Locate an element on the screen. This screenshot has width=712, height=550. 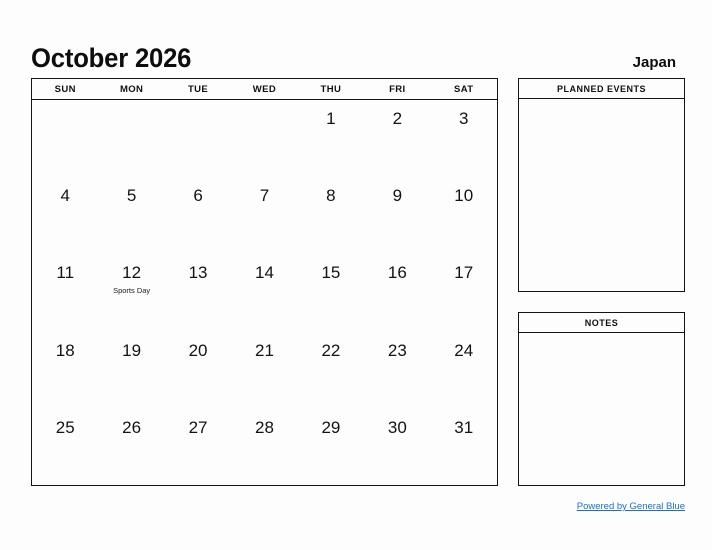
weekday-header-sat: SAT is located at coordinates (463, 89).